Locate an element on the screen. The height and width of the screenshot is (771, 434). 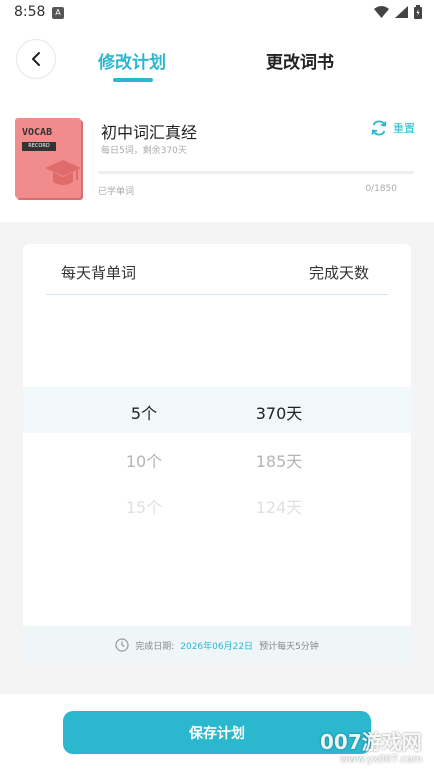
graduation-cap-icon is located at coordinates (63, 172).